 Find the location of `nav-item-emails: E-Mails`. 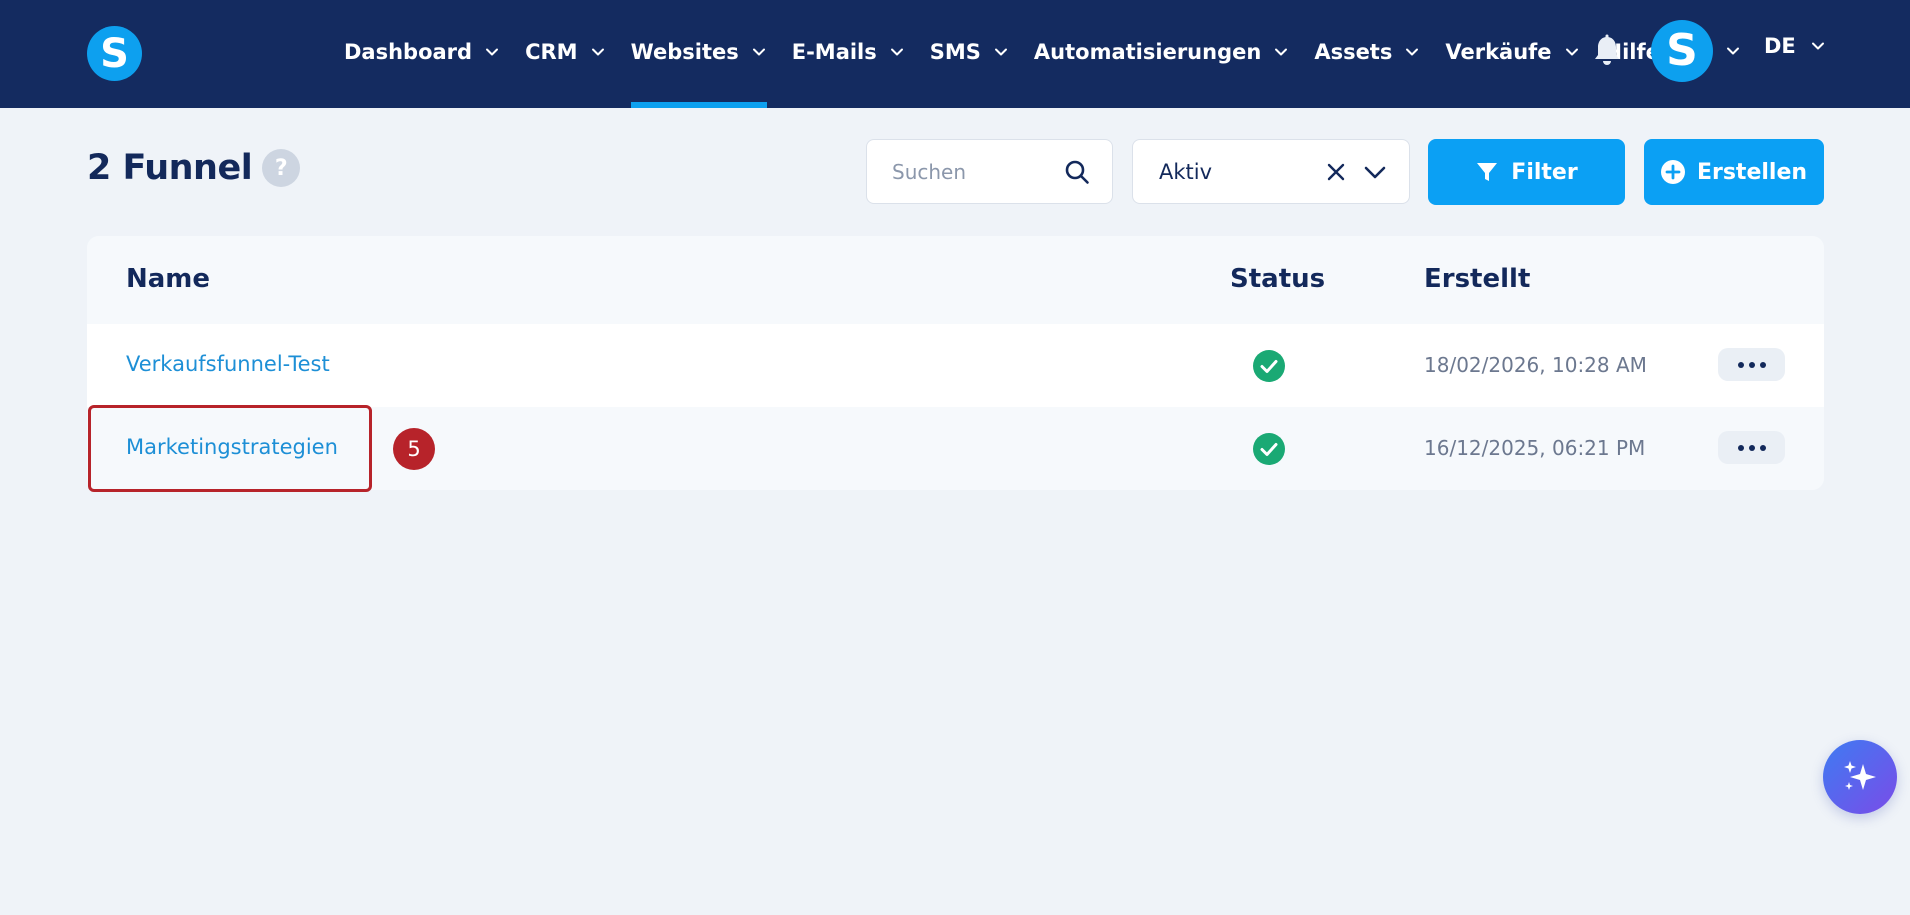

nav-item-emails: E-Mails is located at coordinates (848, 52).